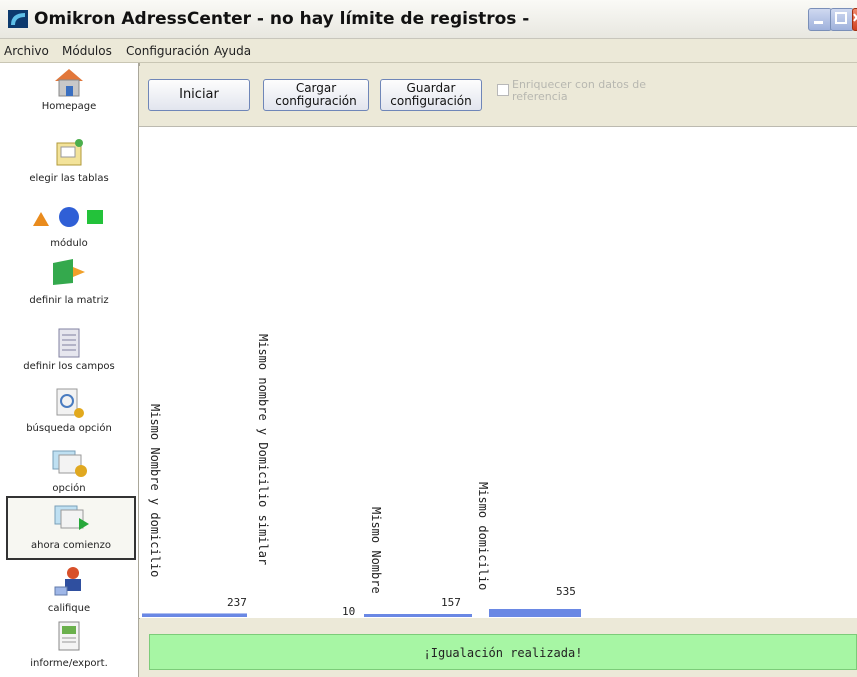 The height and width of the screenshot is (677, 857). Describe the element at coordinates (451, 602) in the screenshot. I see `chart-value-label: 157` at that location.